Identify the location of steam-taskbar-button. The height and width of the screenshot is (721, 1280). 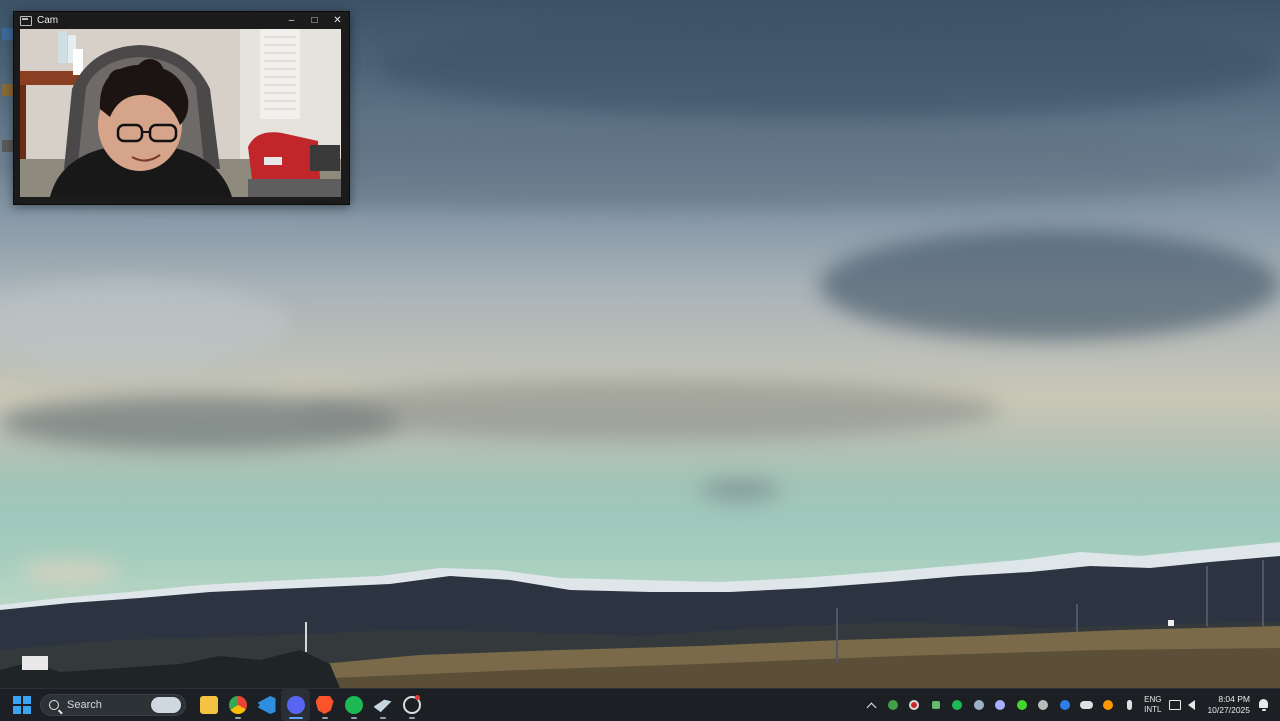
(382, 705).